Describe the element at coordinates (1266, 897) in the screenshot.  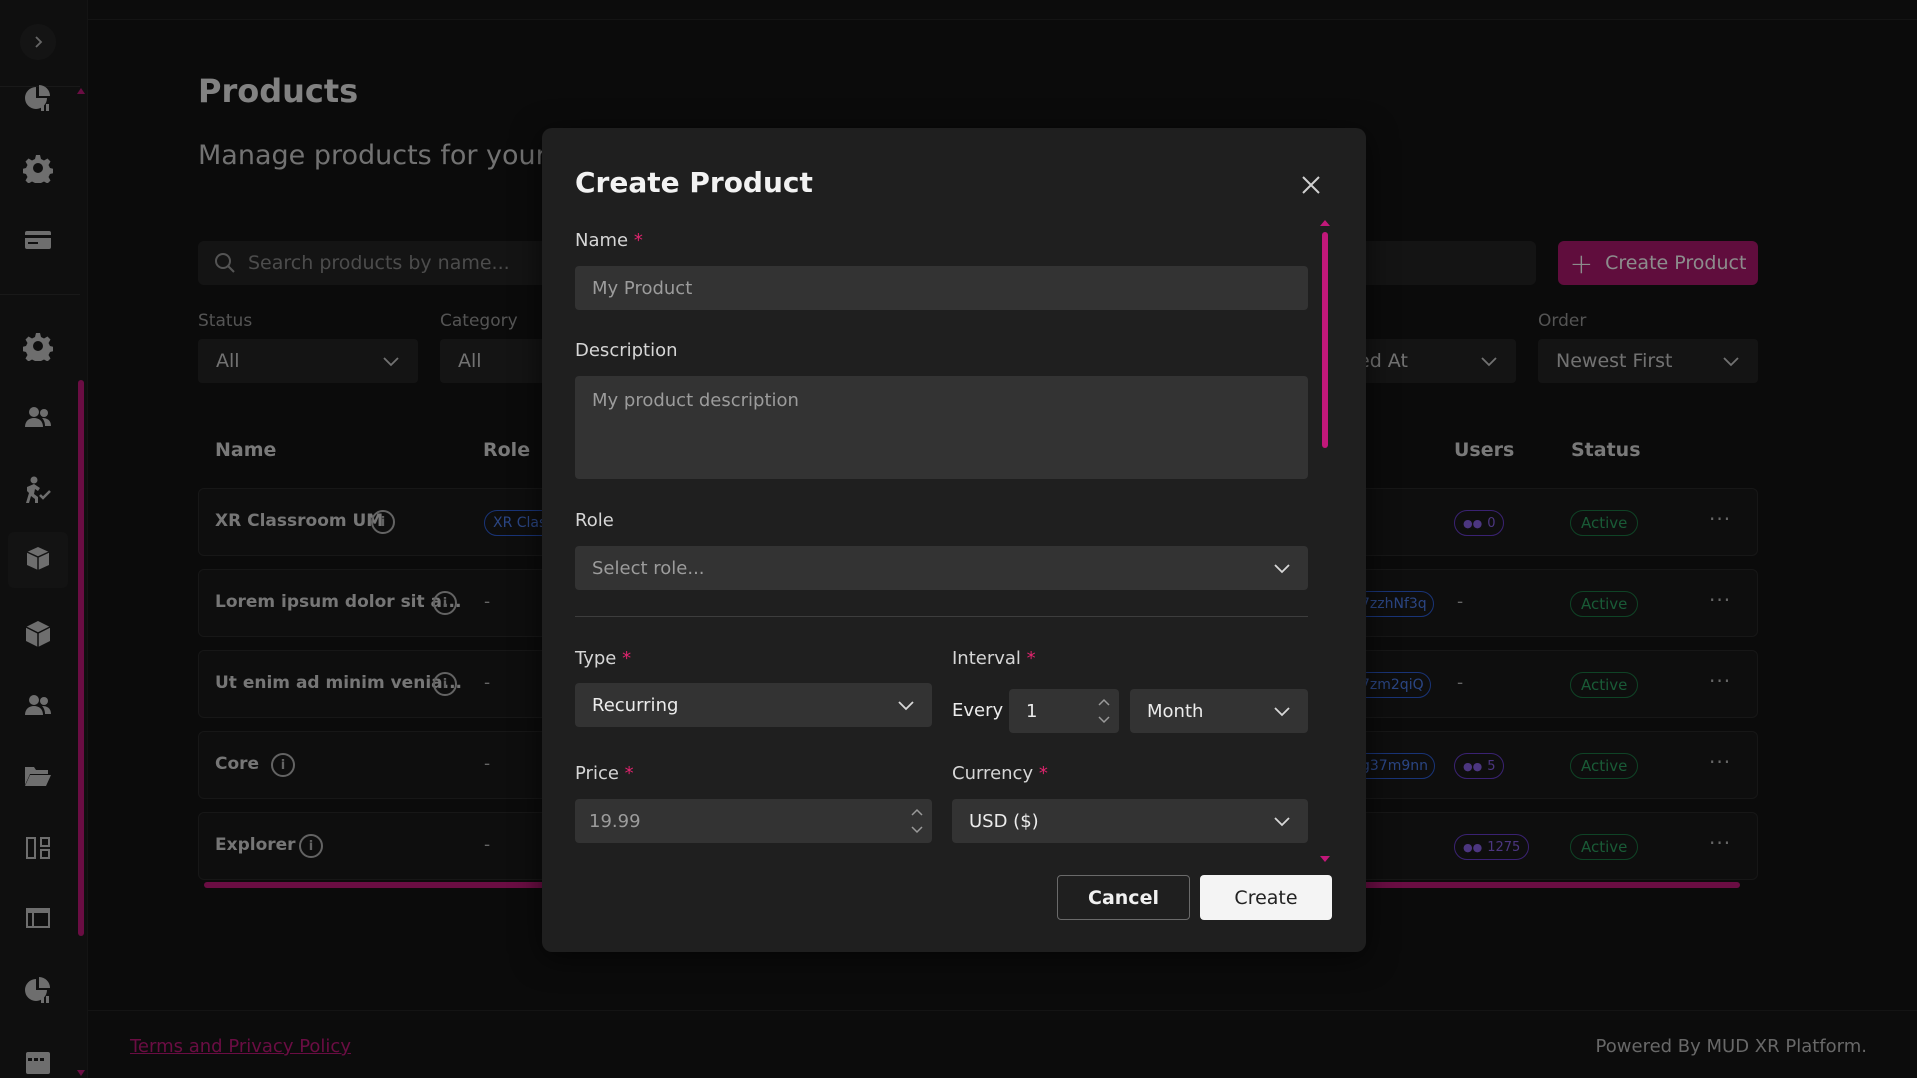
I see `create-button: Create` at that location.